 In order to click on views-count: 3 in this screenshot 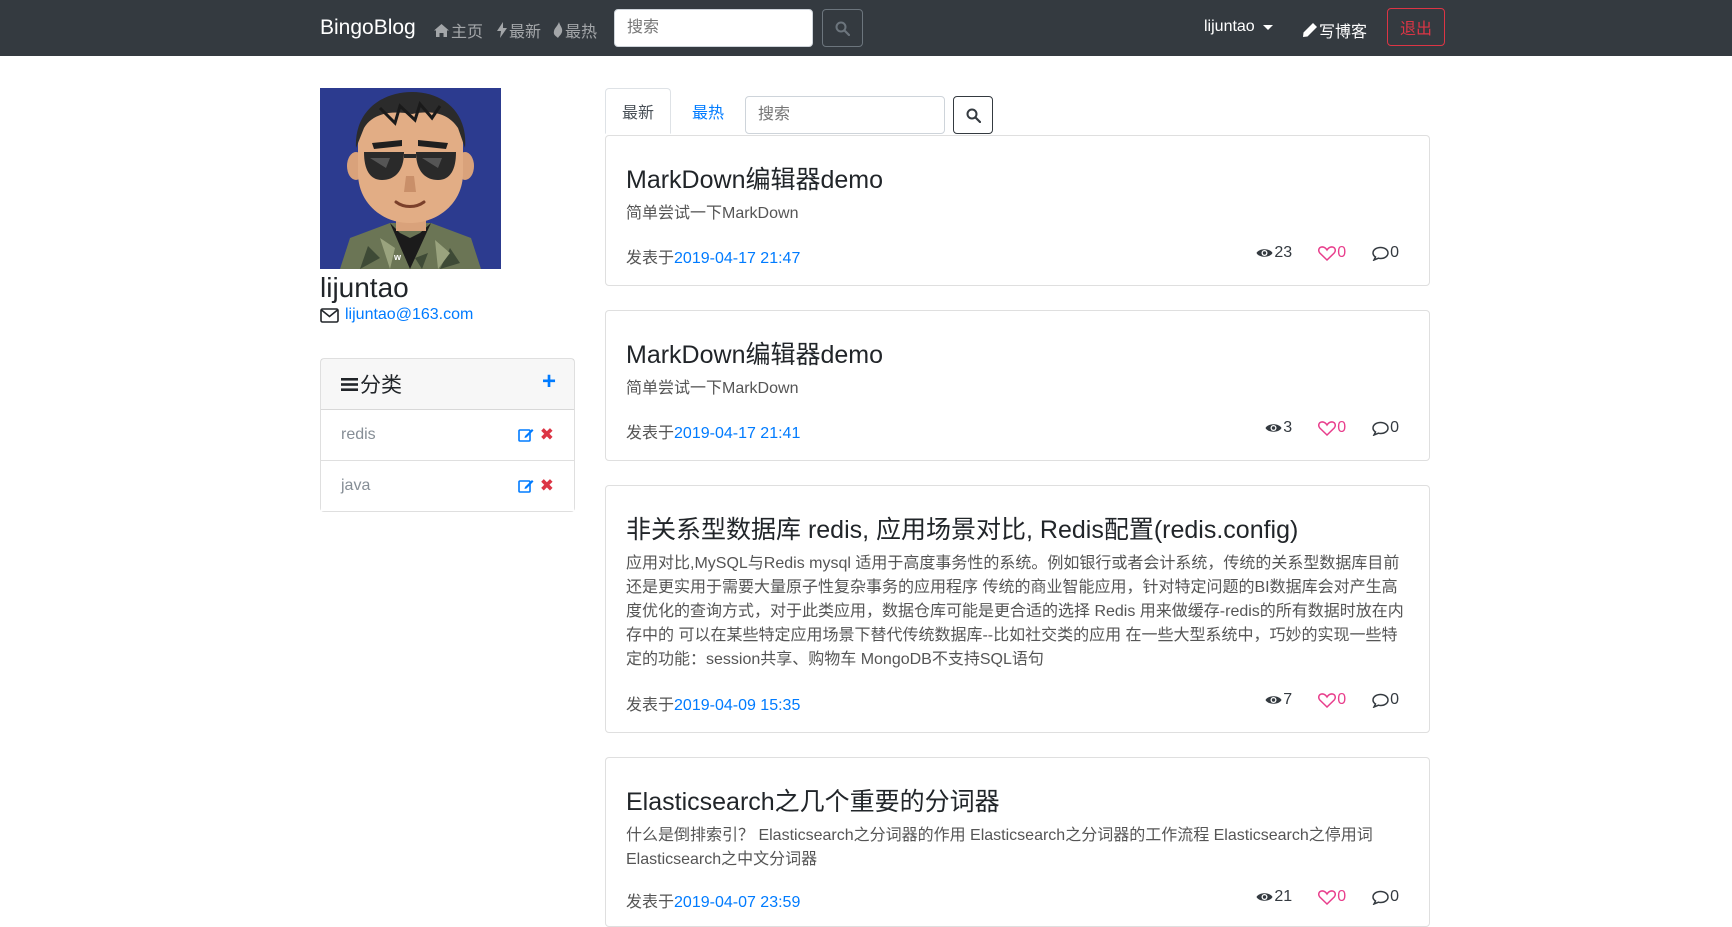, I will do `click(1288, 427)`.